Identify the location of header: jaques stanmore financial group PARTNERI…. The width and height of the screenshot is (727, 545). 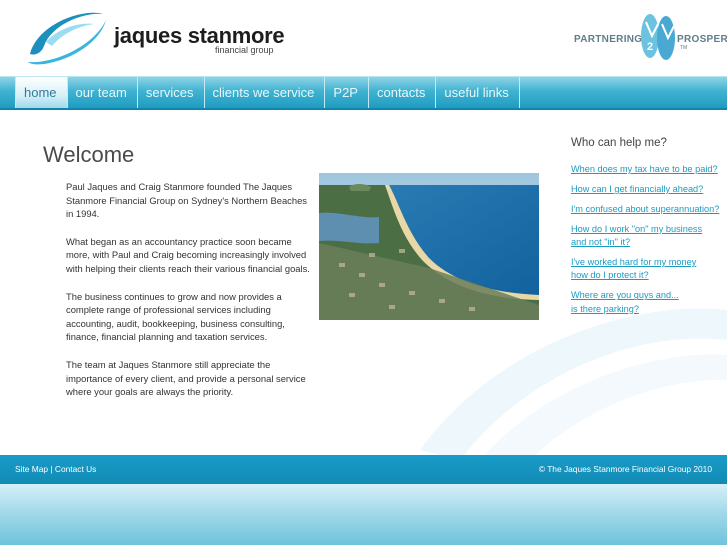
(363, 38).